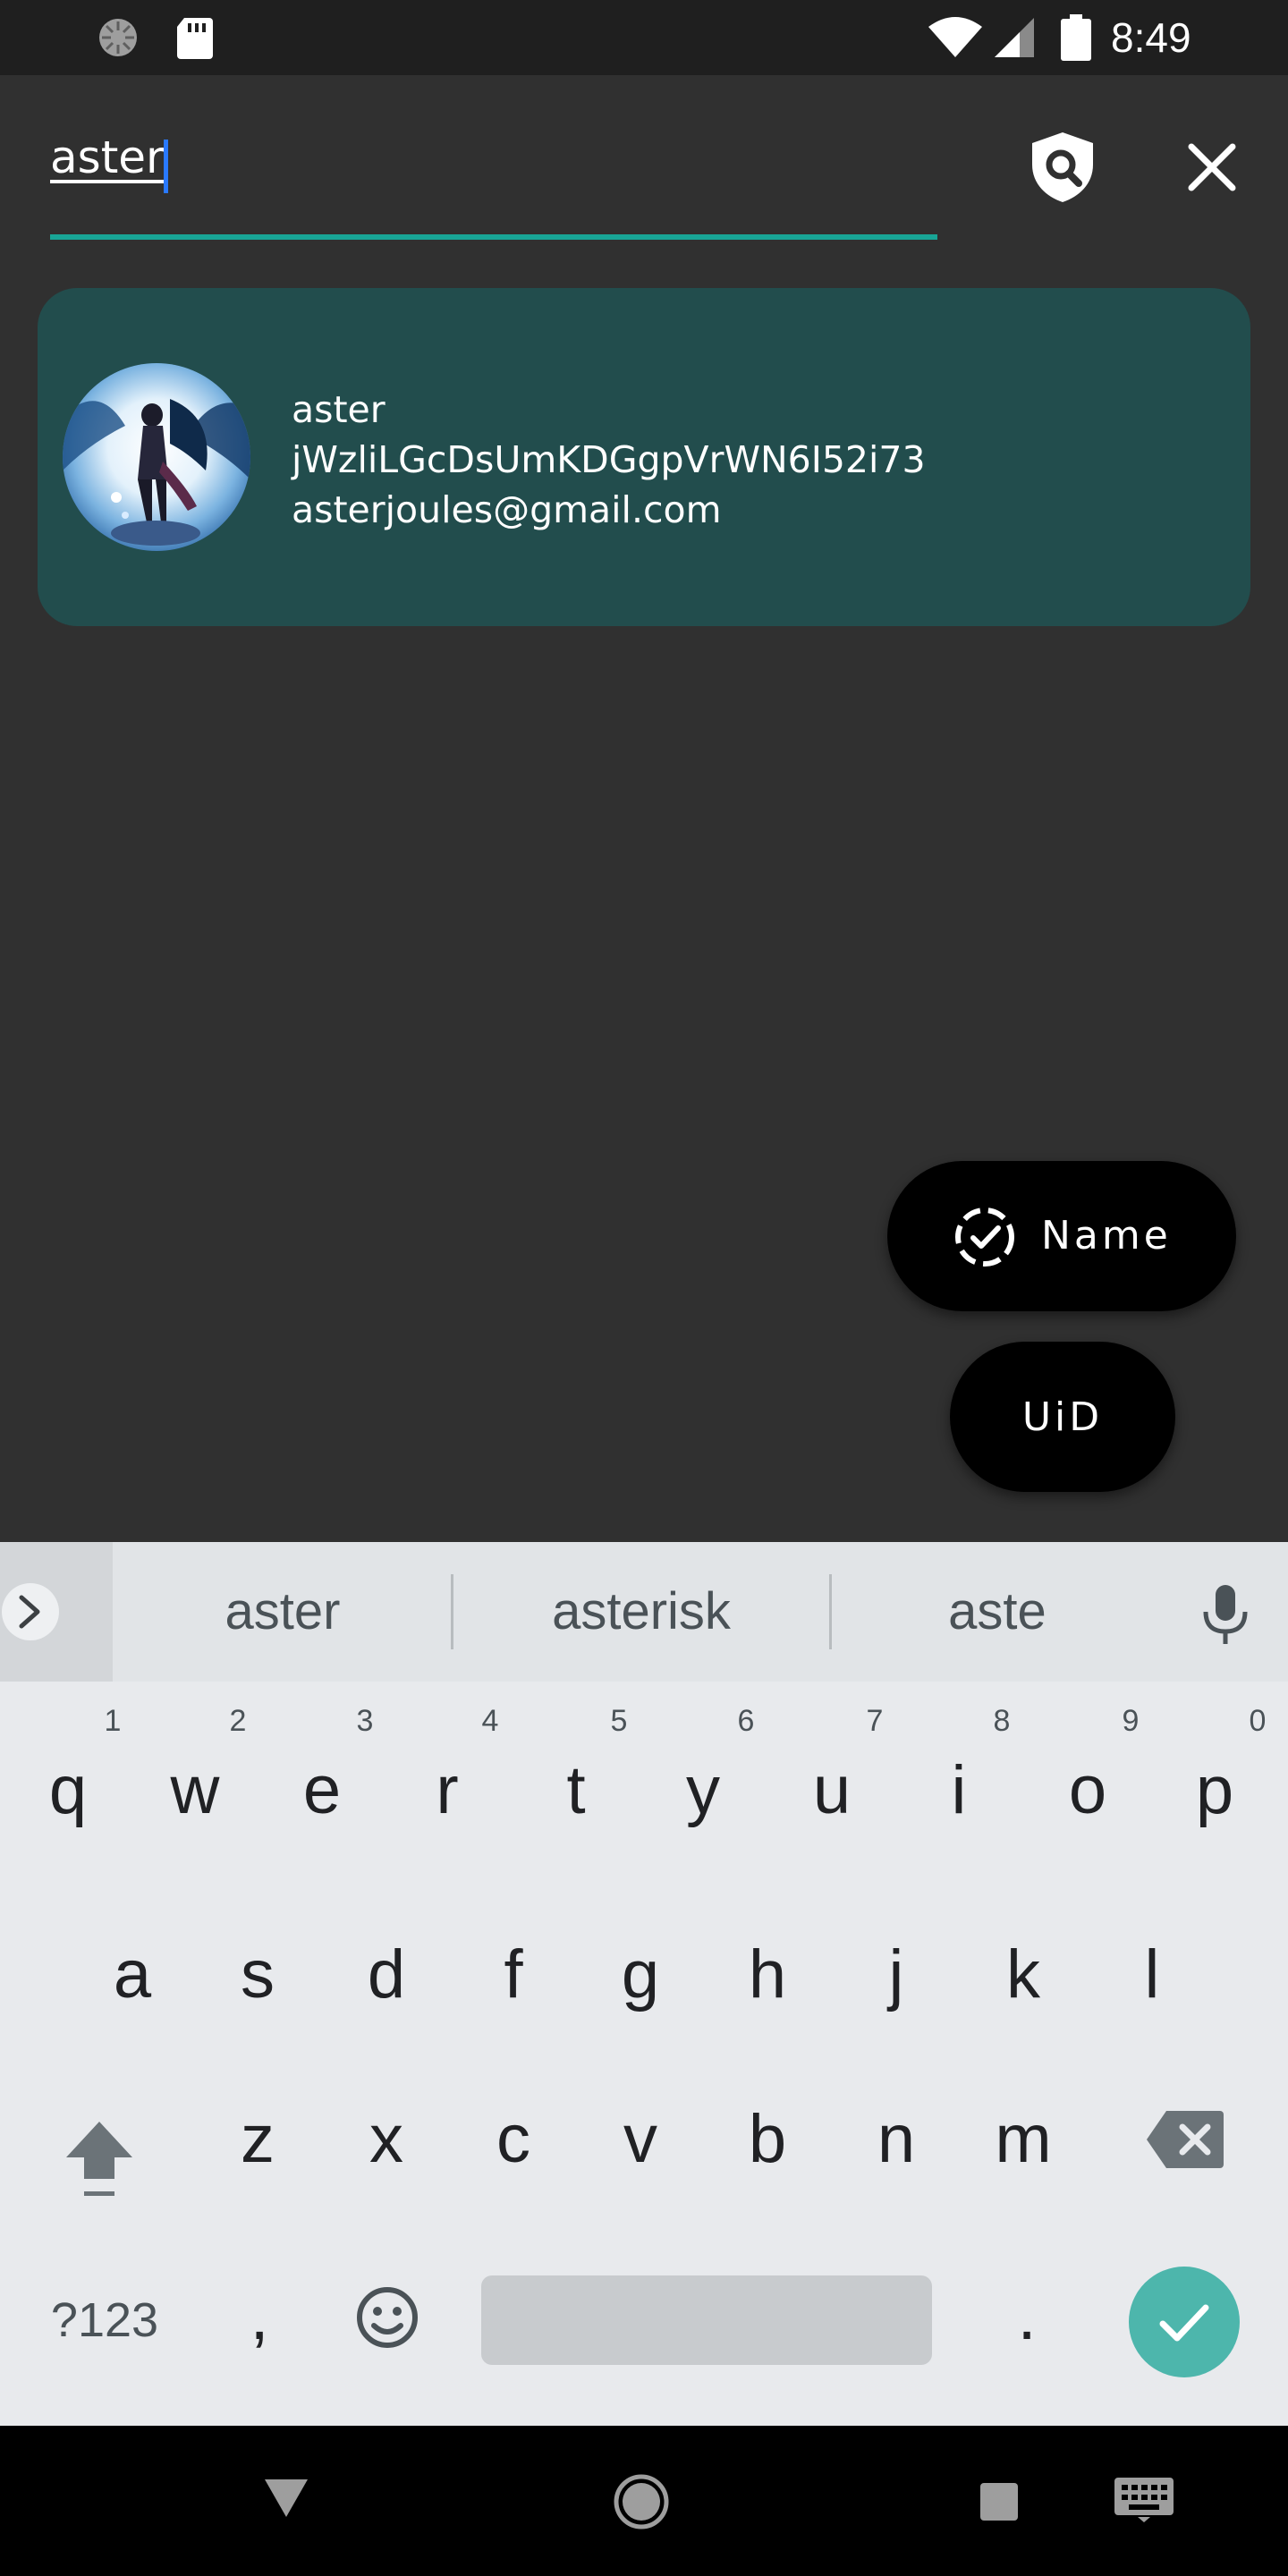 The height and width of the screenshot is (2576, 1288). What do you see at coordinates (29, 1612) in the screenshot?
I see `chevron-right-icon` at bounding box center [29, 1612].